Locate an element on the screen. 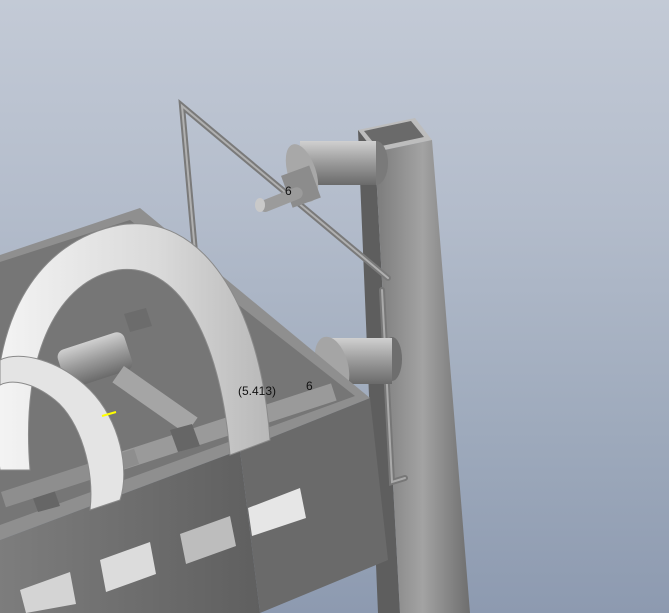 This screenshot has height=613, width=669. dimension-label-top: 6 is located at coordinates (288, 191).